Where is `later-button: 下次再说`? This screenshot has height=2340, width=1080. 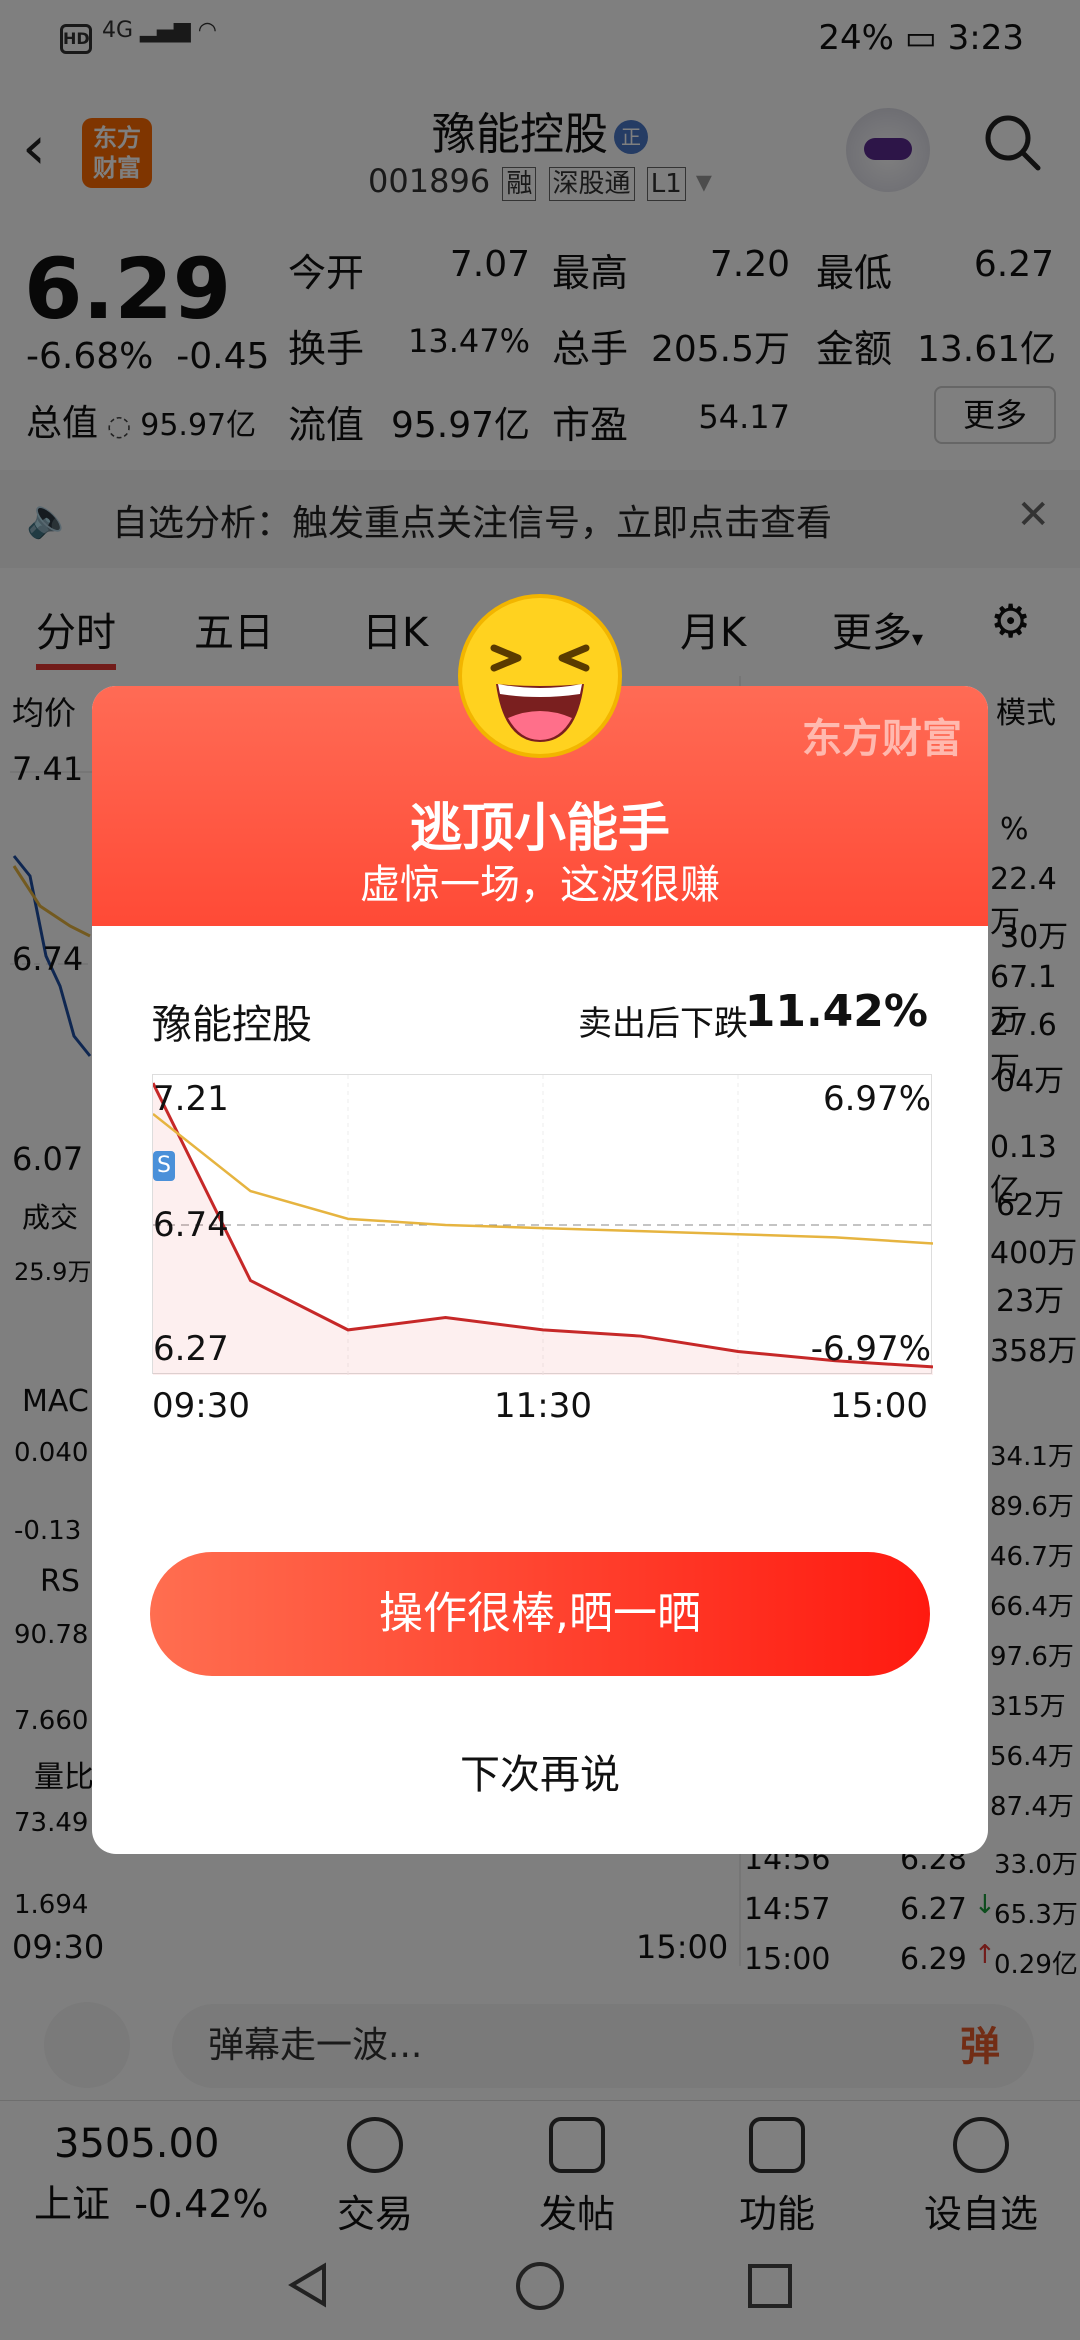 later-button: 下次再说 is located at coordinates (540, 1771).